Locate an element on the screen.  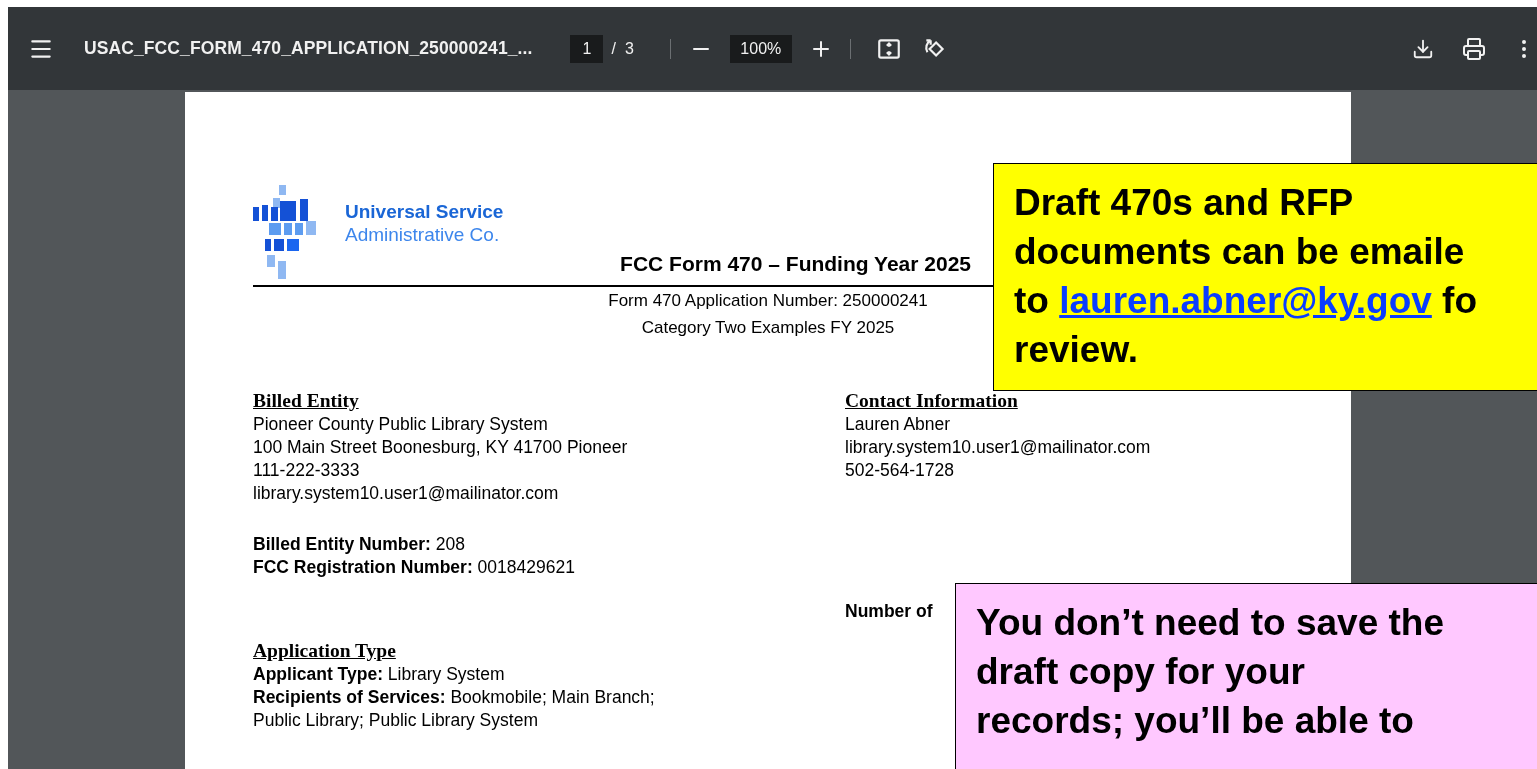
field-label: Number of is located at coordinates (889, 611).